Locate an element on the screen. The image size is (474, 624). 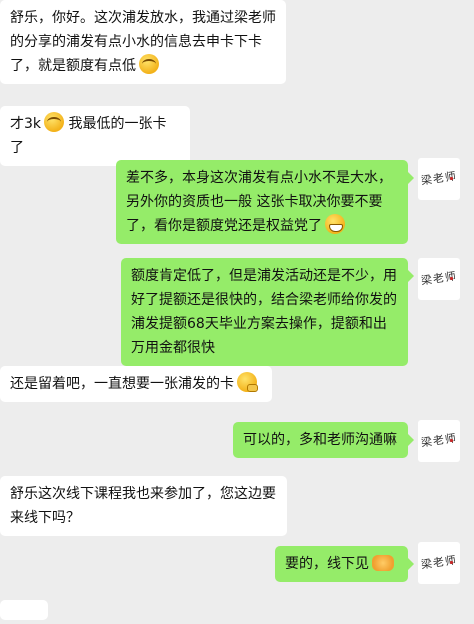
message-text: 舒乐这次线下课程我也来参加了，您这边要来线下吗？ is located at coordinates (143, 506).